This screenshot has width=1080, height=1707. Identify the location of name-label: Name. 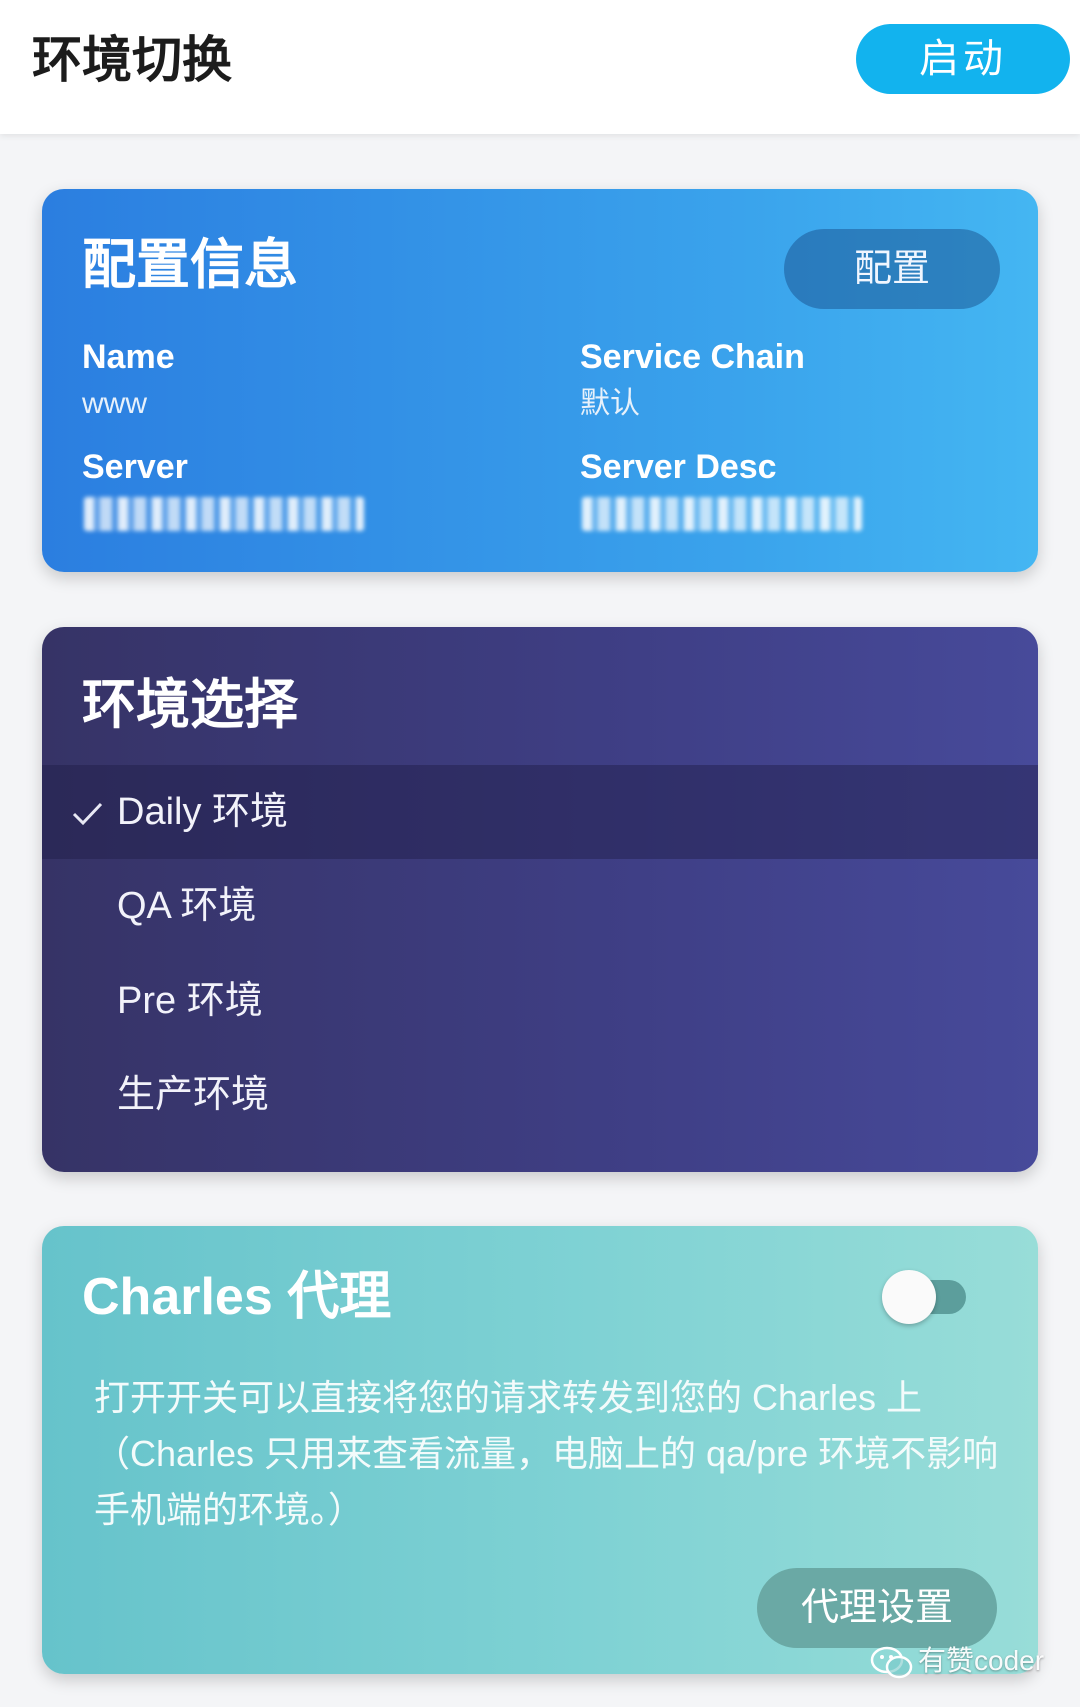
(128, 357).